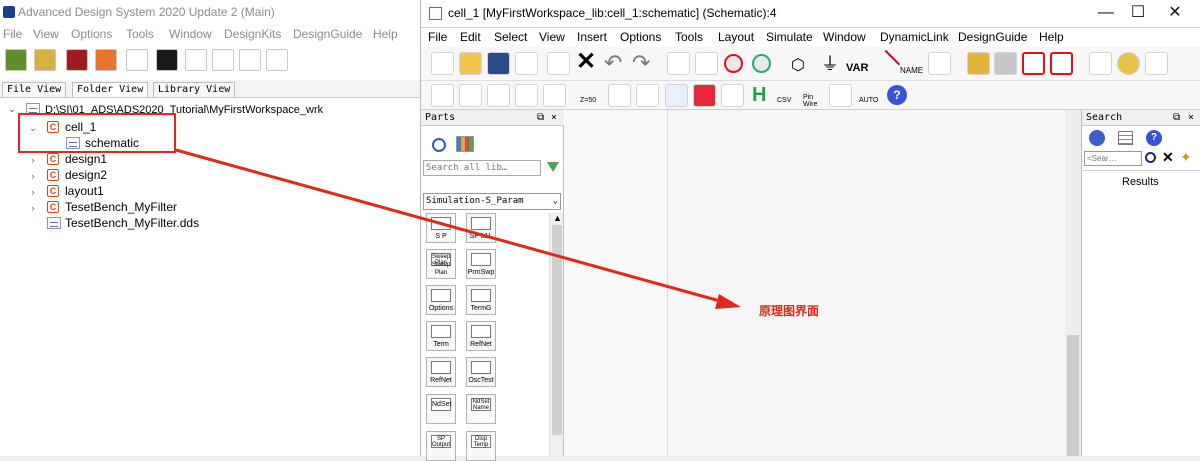  I want to click on schematic-annotation-label: 原理图界面, so click(789, 311).